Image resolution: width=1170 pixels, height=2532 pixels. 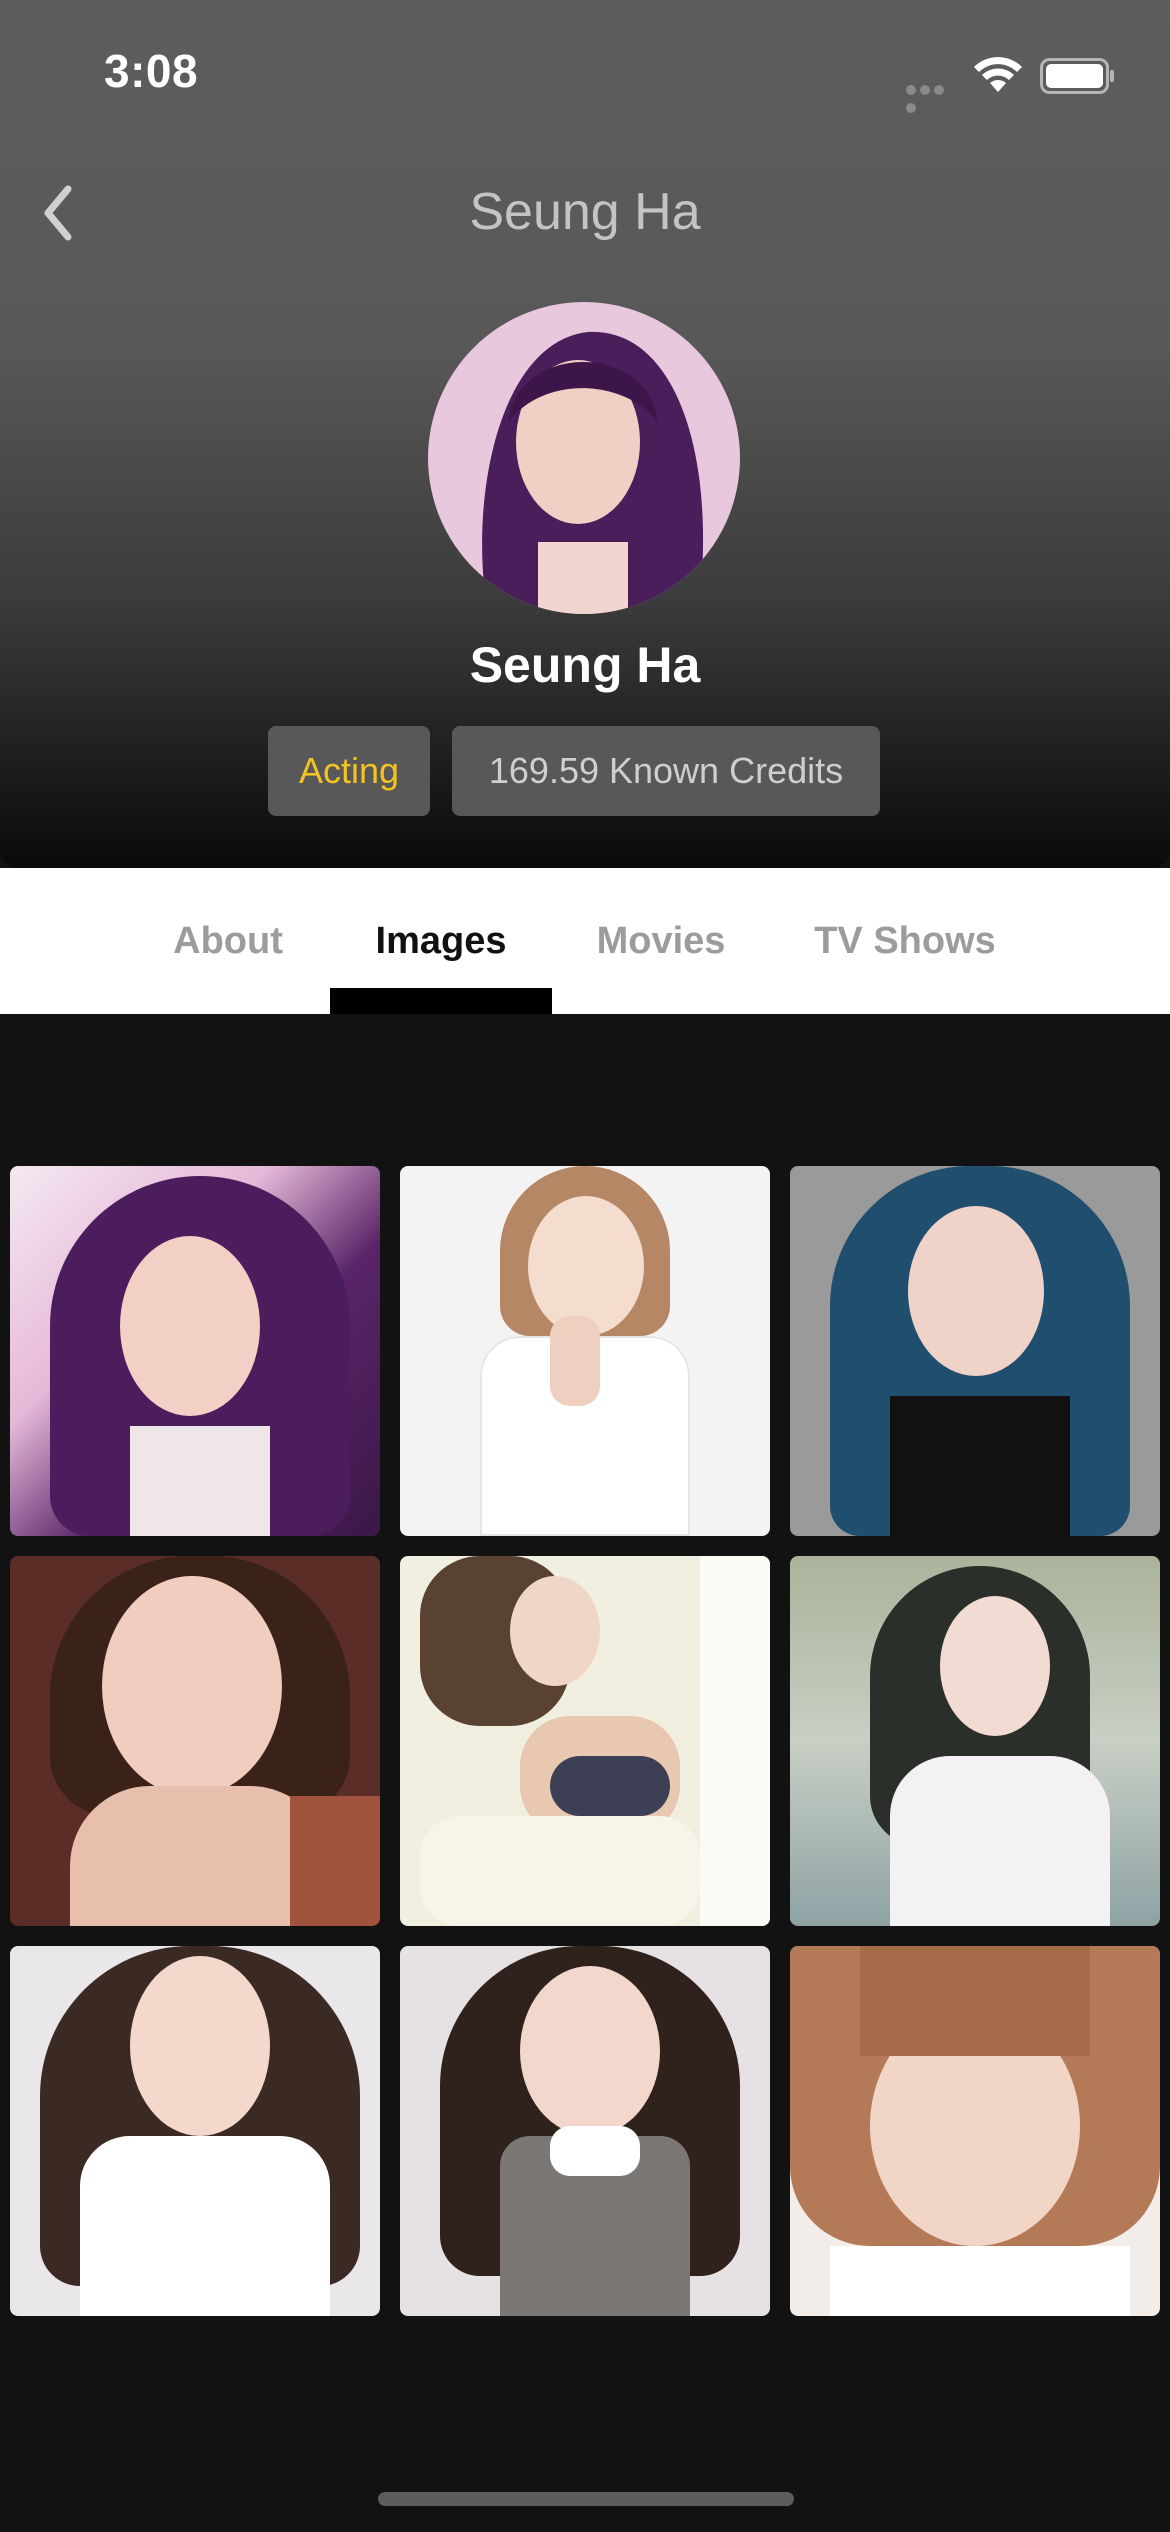 I want to click on known-credits-badge: 169.59 Known Credits, so click(x=666, y=771).